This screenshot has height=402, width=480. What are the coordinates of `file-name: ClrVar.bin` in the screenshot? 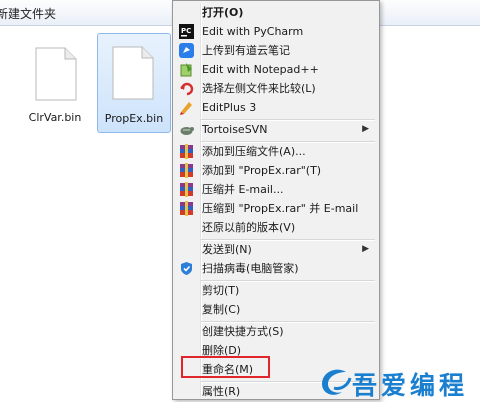 It's located at (55, 117).